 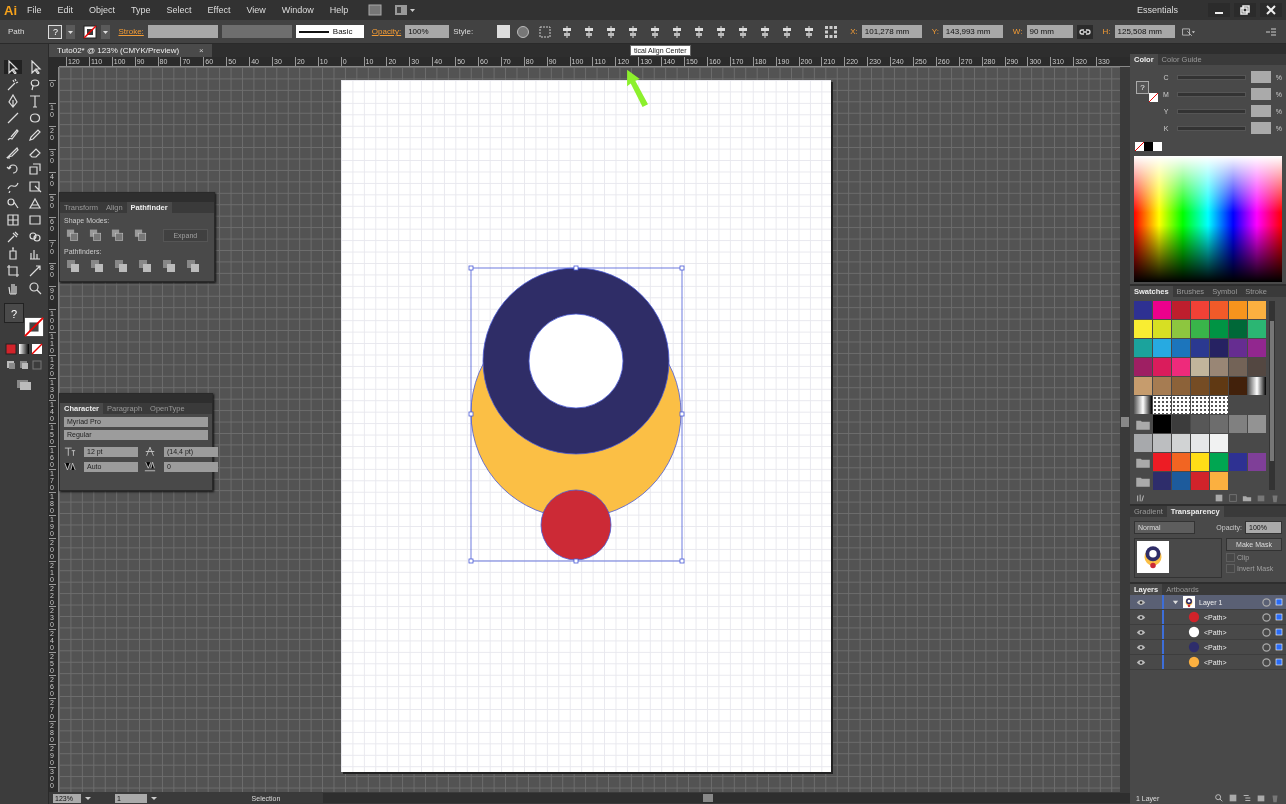 What do you see at coordinates (65, 10) in the screenshot?
I see `menu-item: Edit` at bounding box center [65, 10].